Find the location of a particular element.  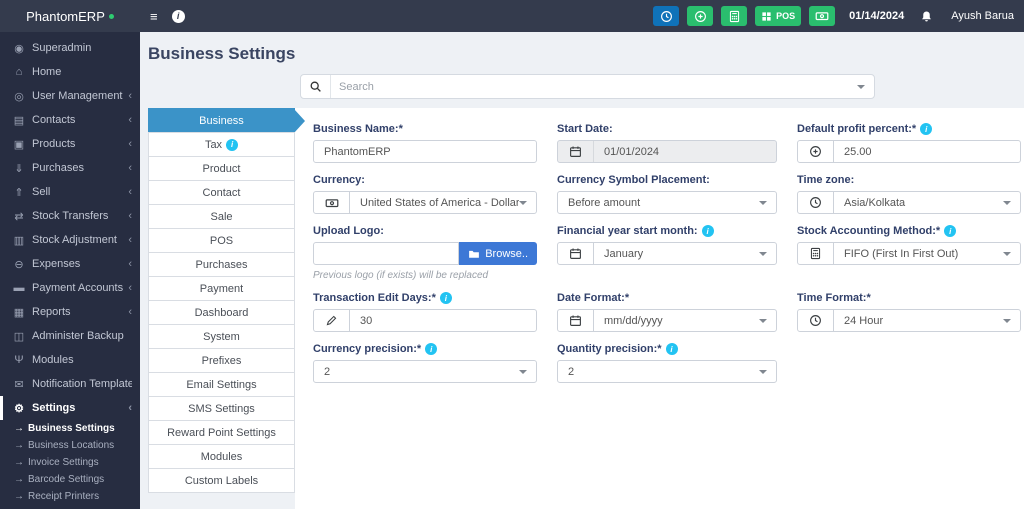

sidebar-item-label: Purchases is located at coordinates (58, 168).